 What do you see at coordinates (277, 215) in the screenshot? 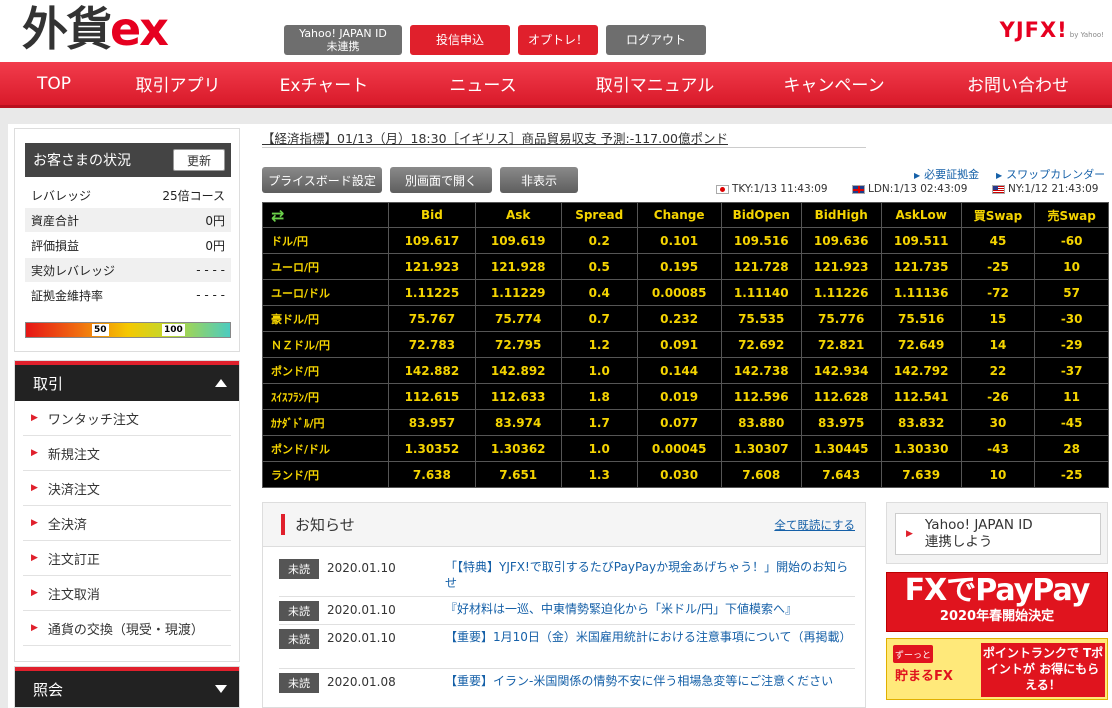
I see `refresh-icon: ⇄` at bounding box center [277, 215].